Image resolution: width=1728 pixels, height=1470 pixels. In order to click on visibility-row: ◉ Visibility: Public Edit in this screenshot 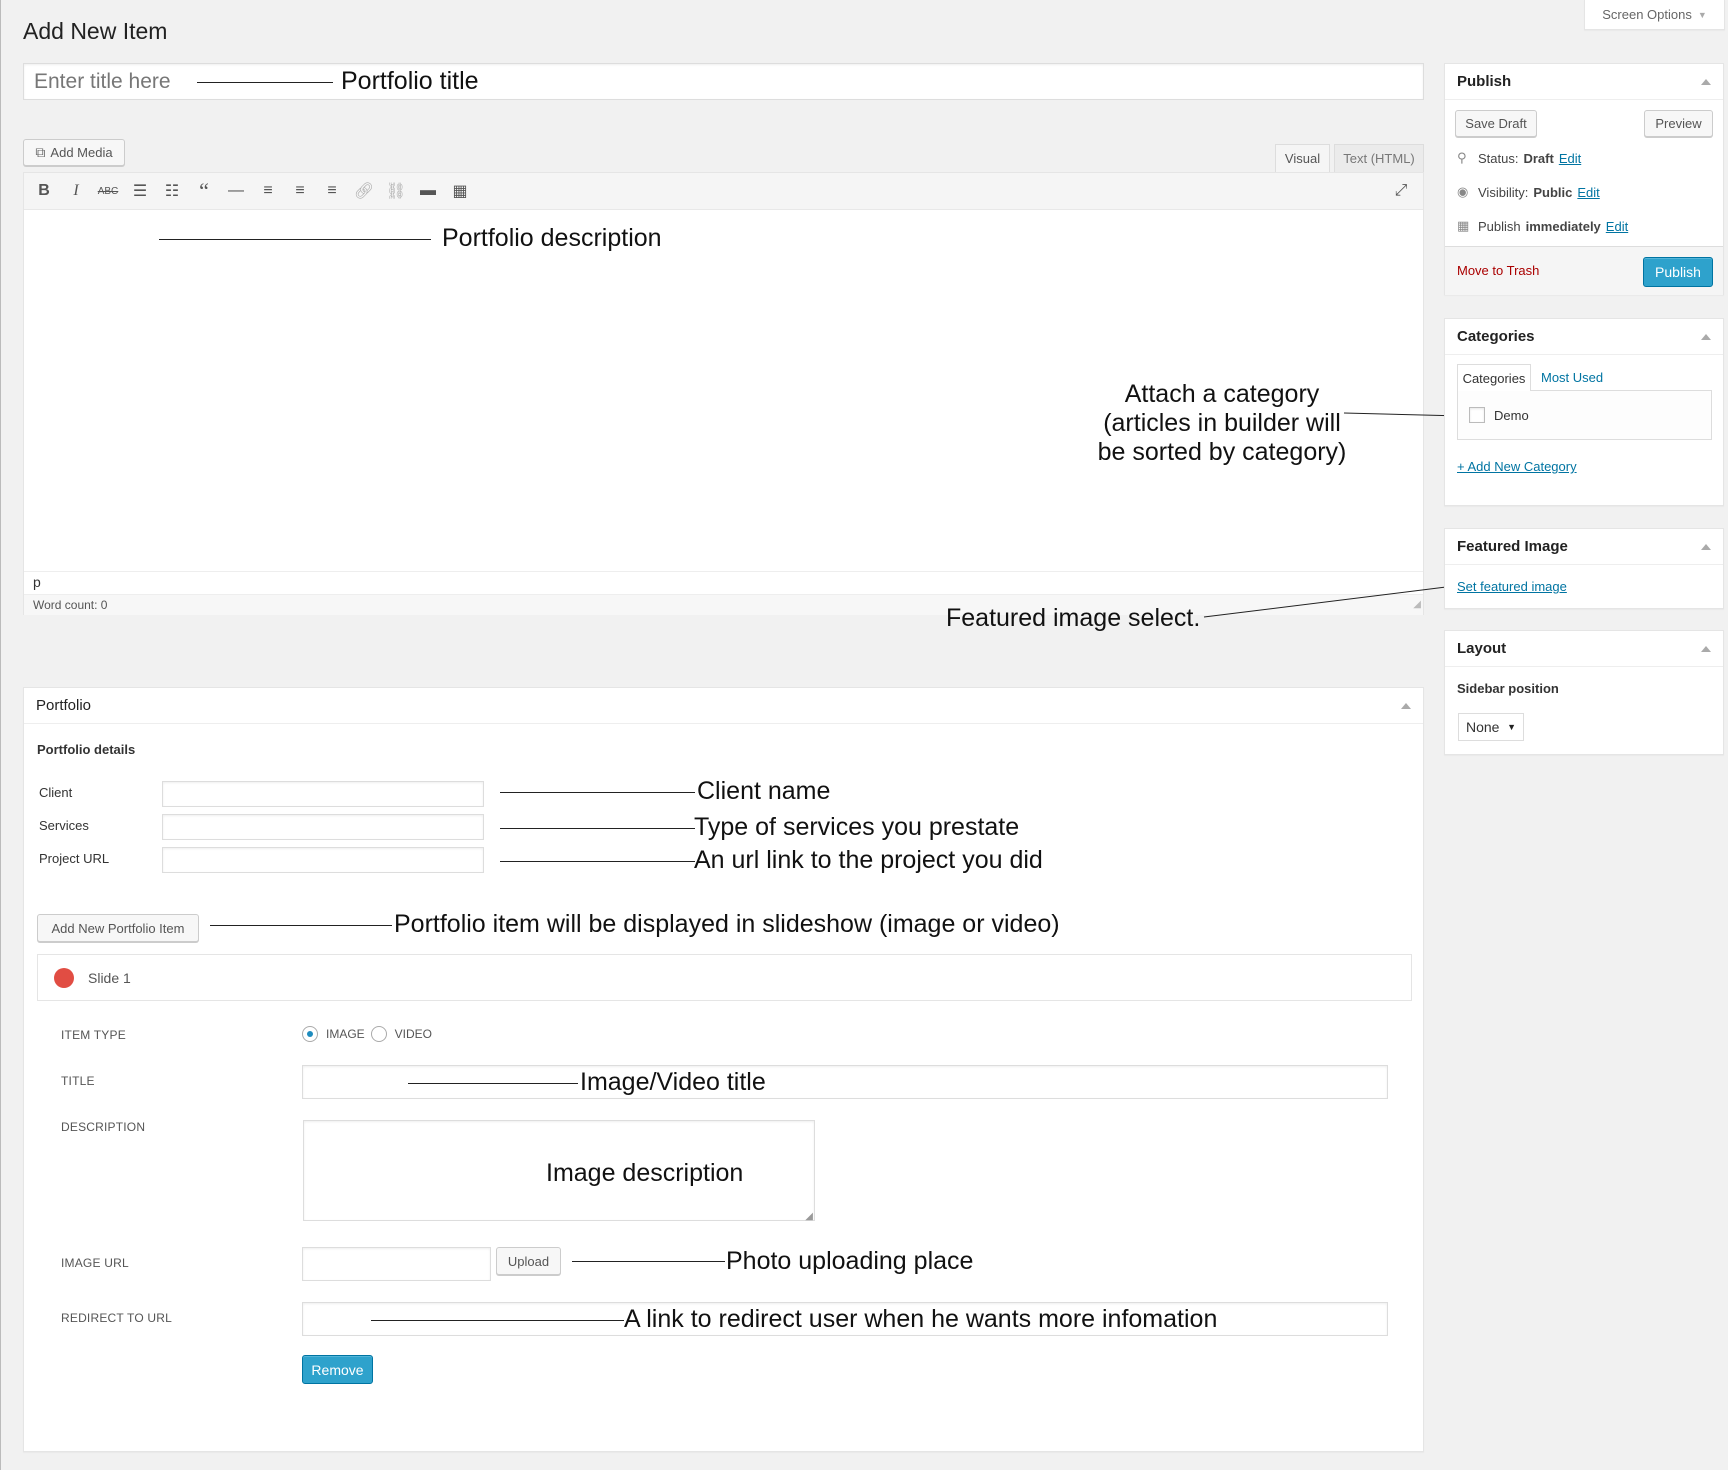, I will do `click(1528, 192)`.